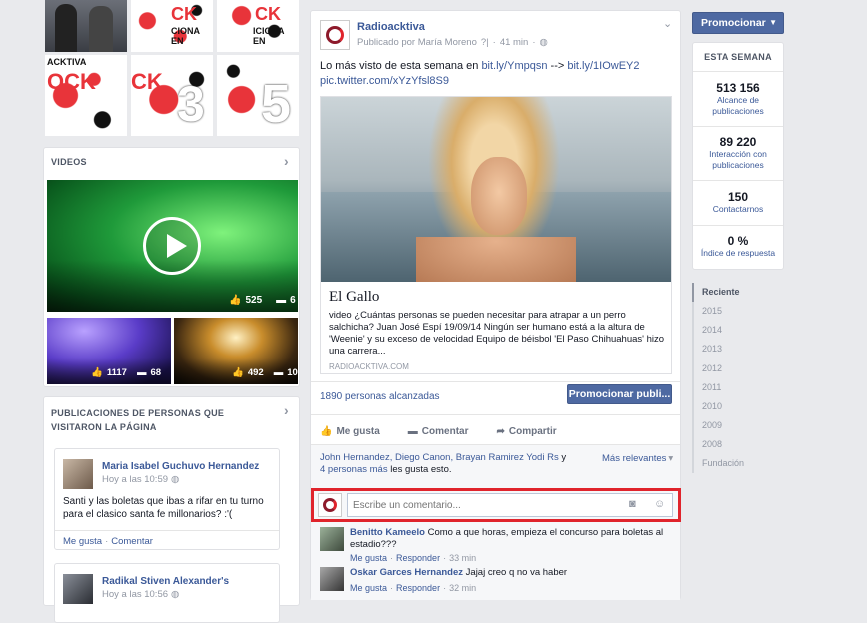 The image size is (867, 623). I want to click on stat-engagement: 89 220 Interacción con publicaciones, so click(738, 153).